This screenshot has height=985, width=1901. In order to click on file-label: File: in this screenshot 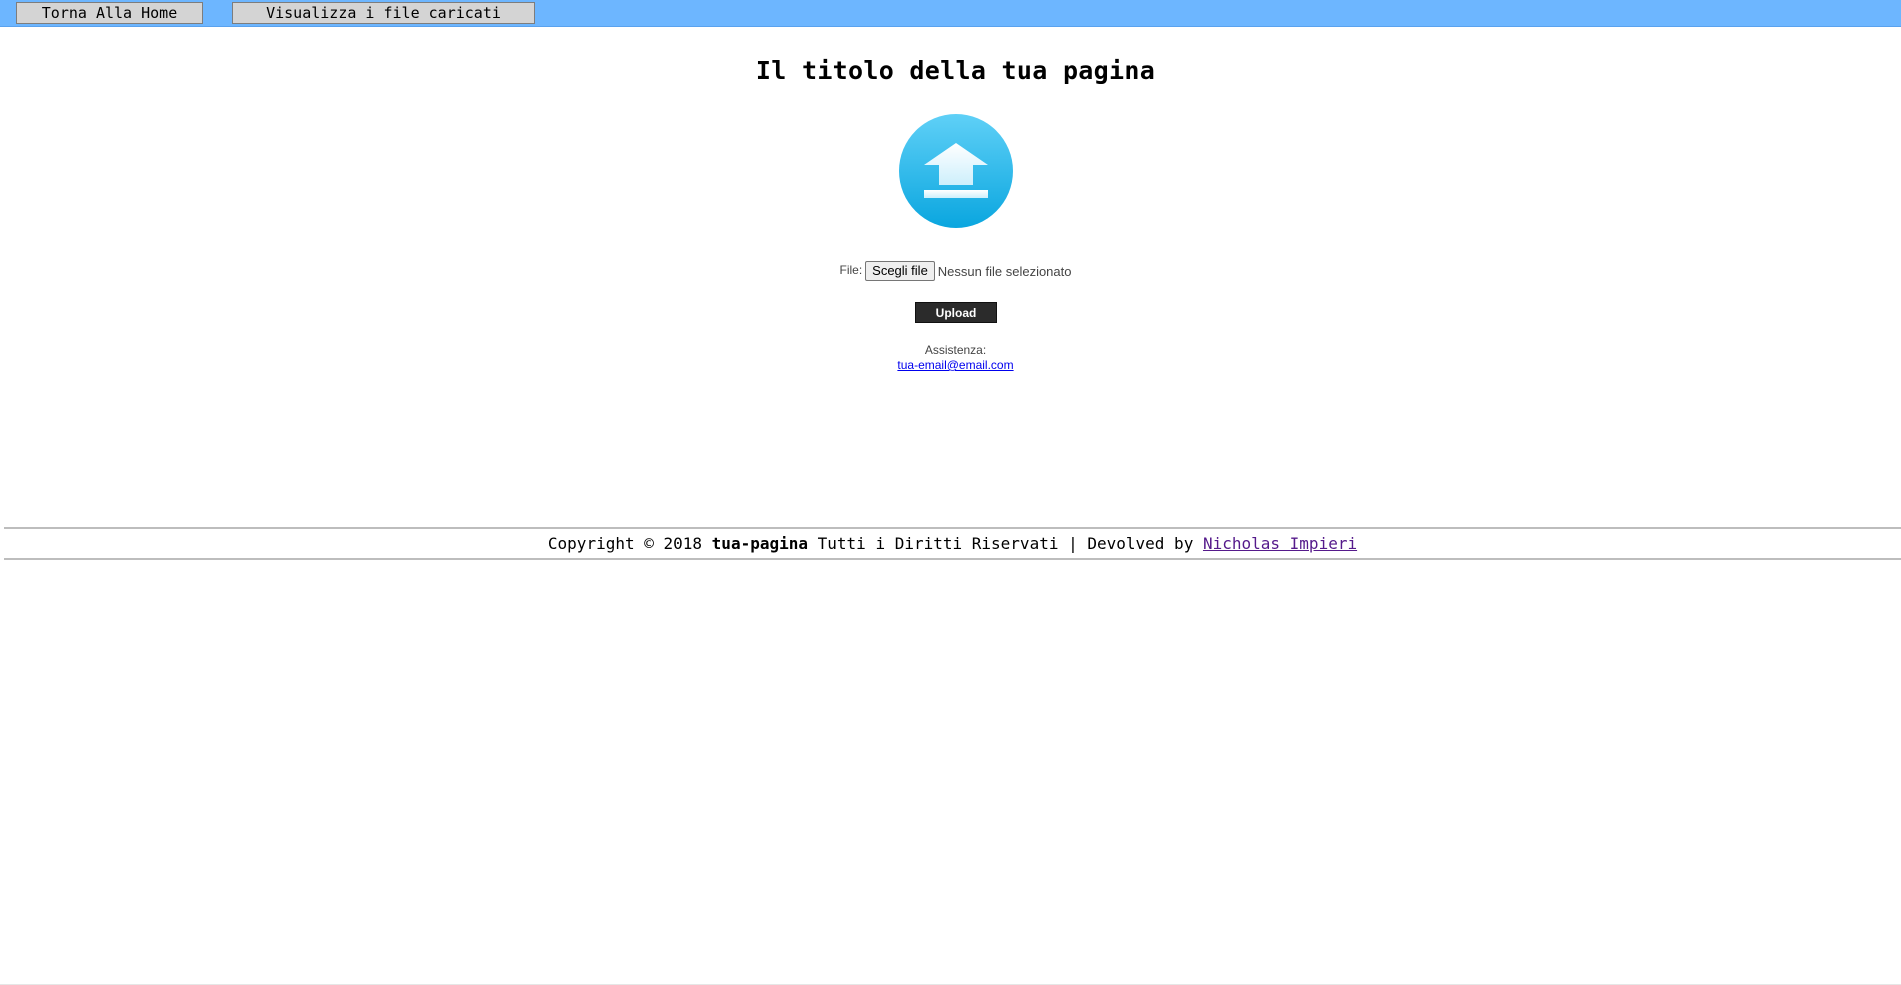, I will do `click(851, 270)`.